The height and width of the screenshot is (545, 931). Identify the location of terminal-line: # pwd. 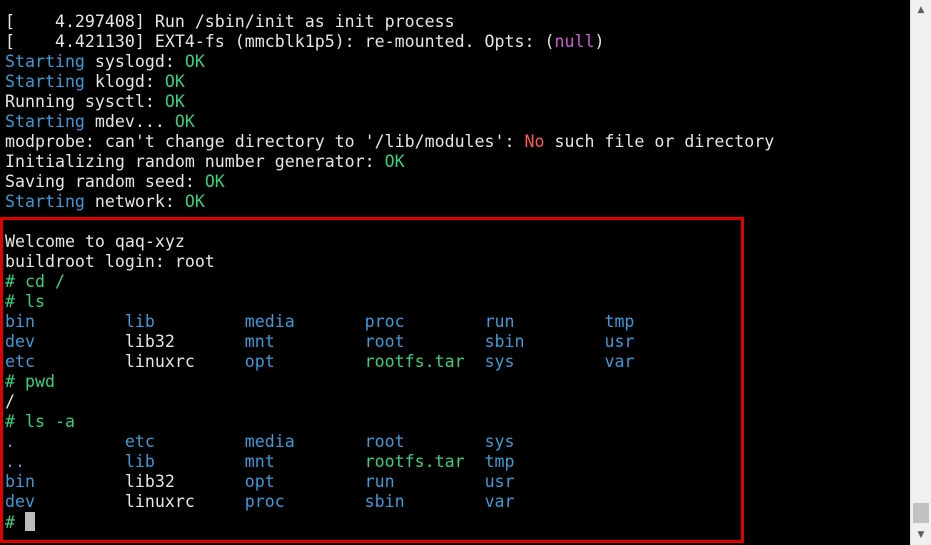
(389, 382).